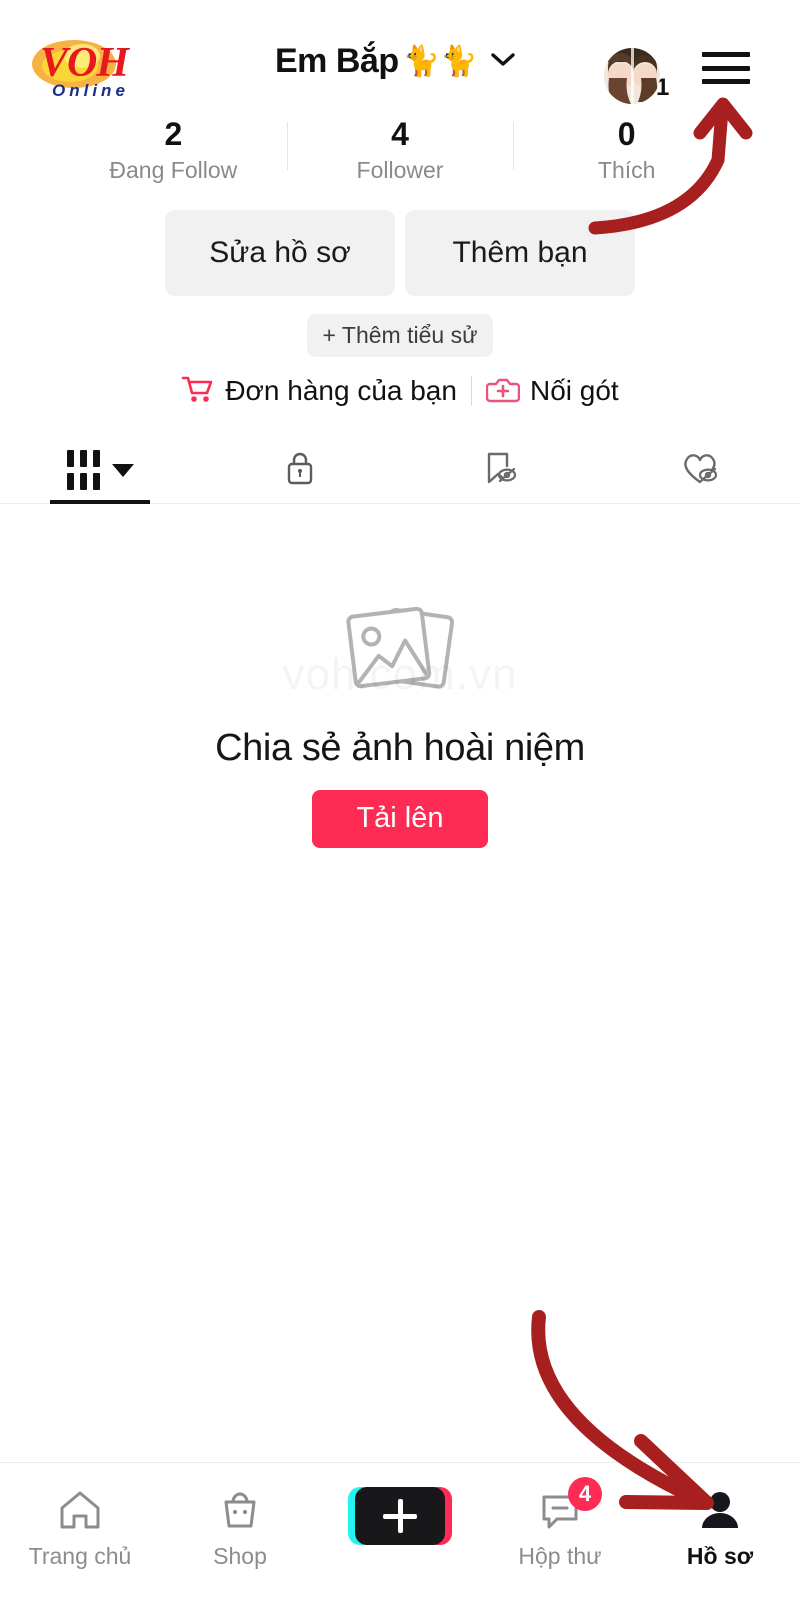 This screenshot has height=1600, width=800. I want to click on shopping-bag-icon, so click(240, 1510).